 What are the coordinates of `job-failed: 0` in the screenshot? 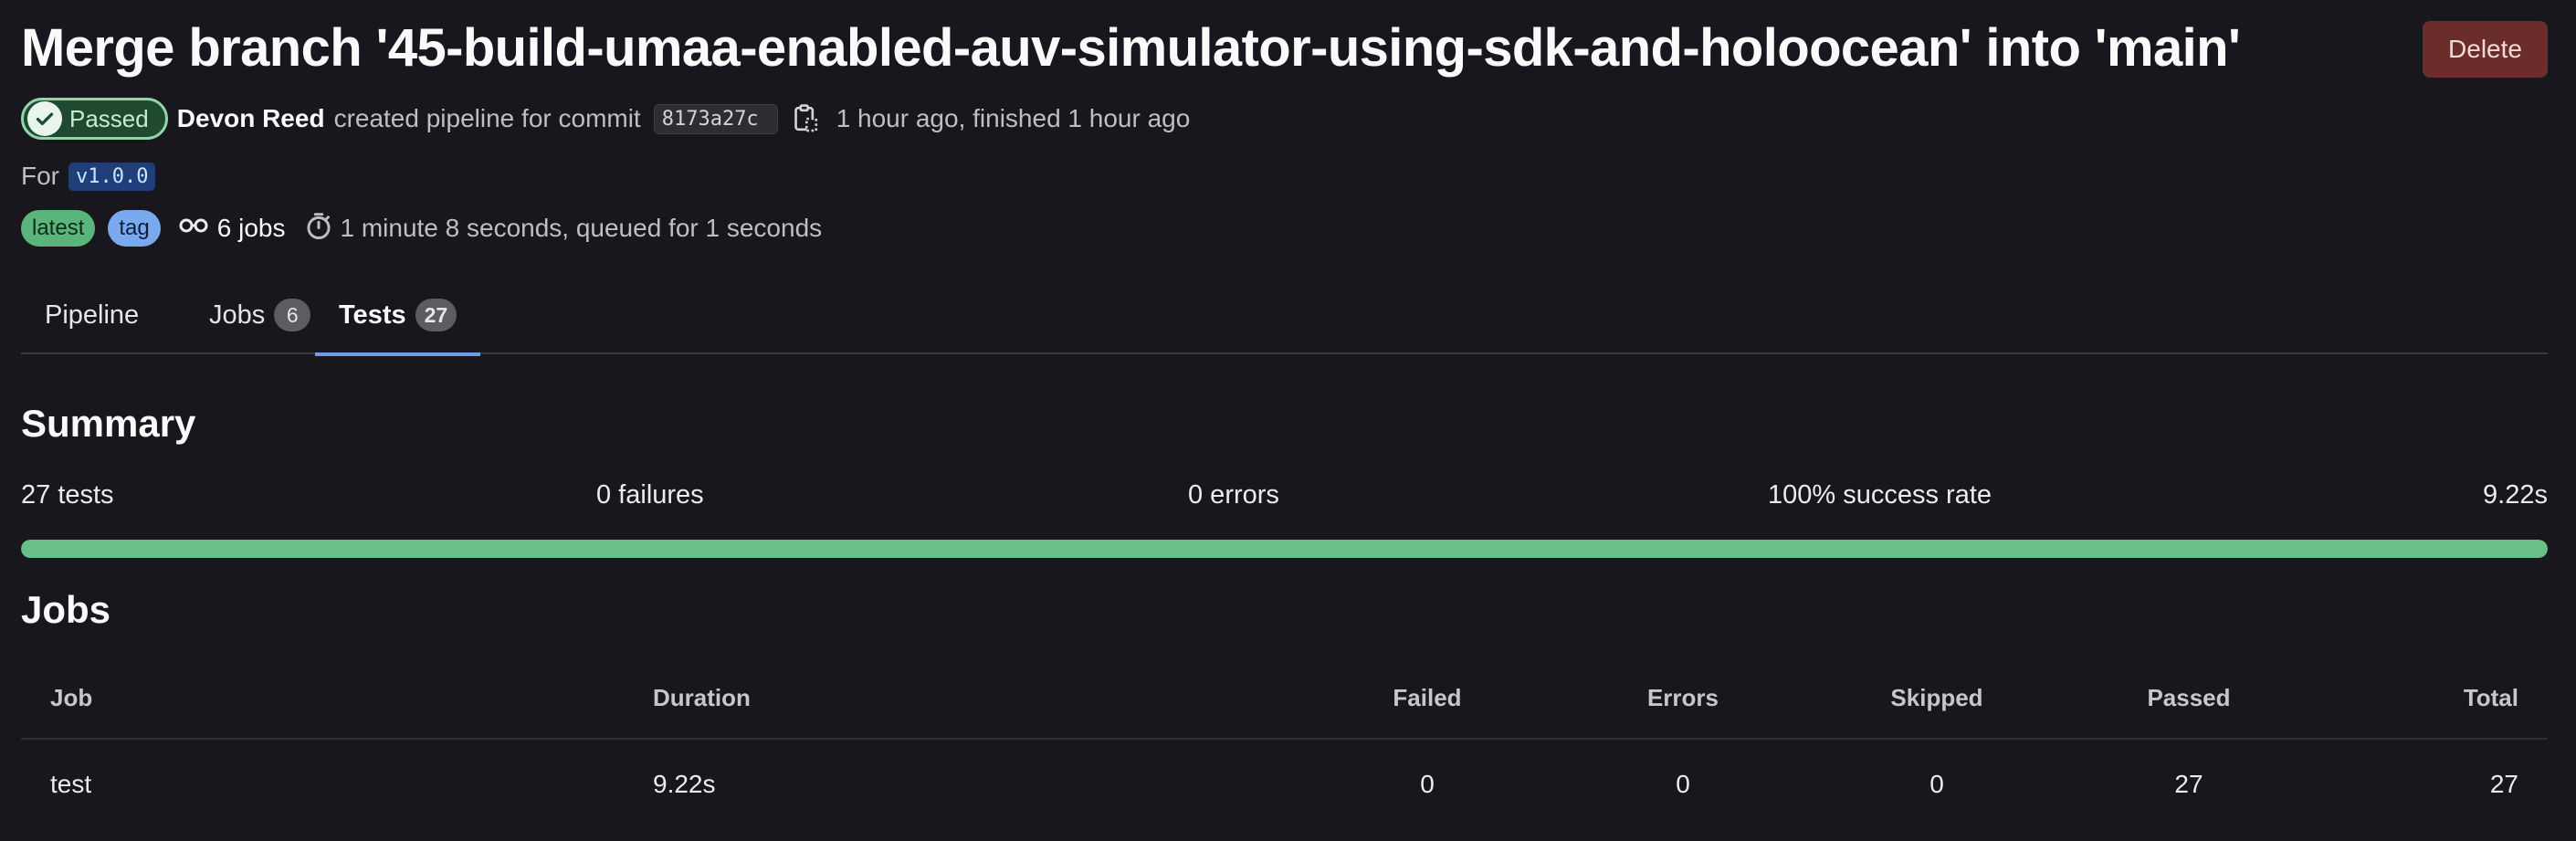 It's located at (1427, 784).